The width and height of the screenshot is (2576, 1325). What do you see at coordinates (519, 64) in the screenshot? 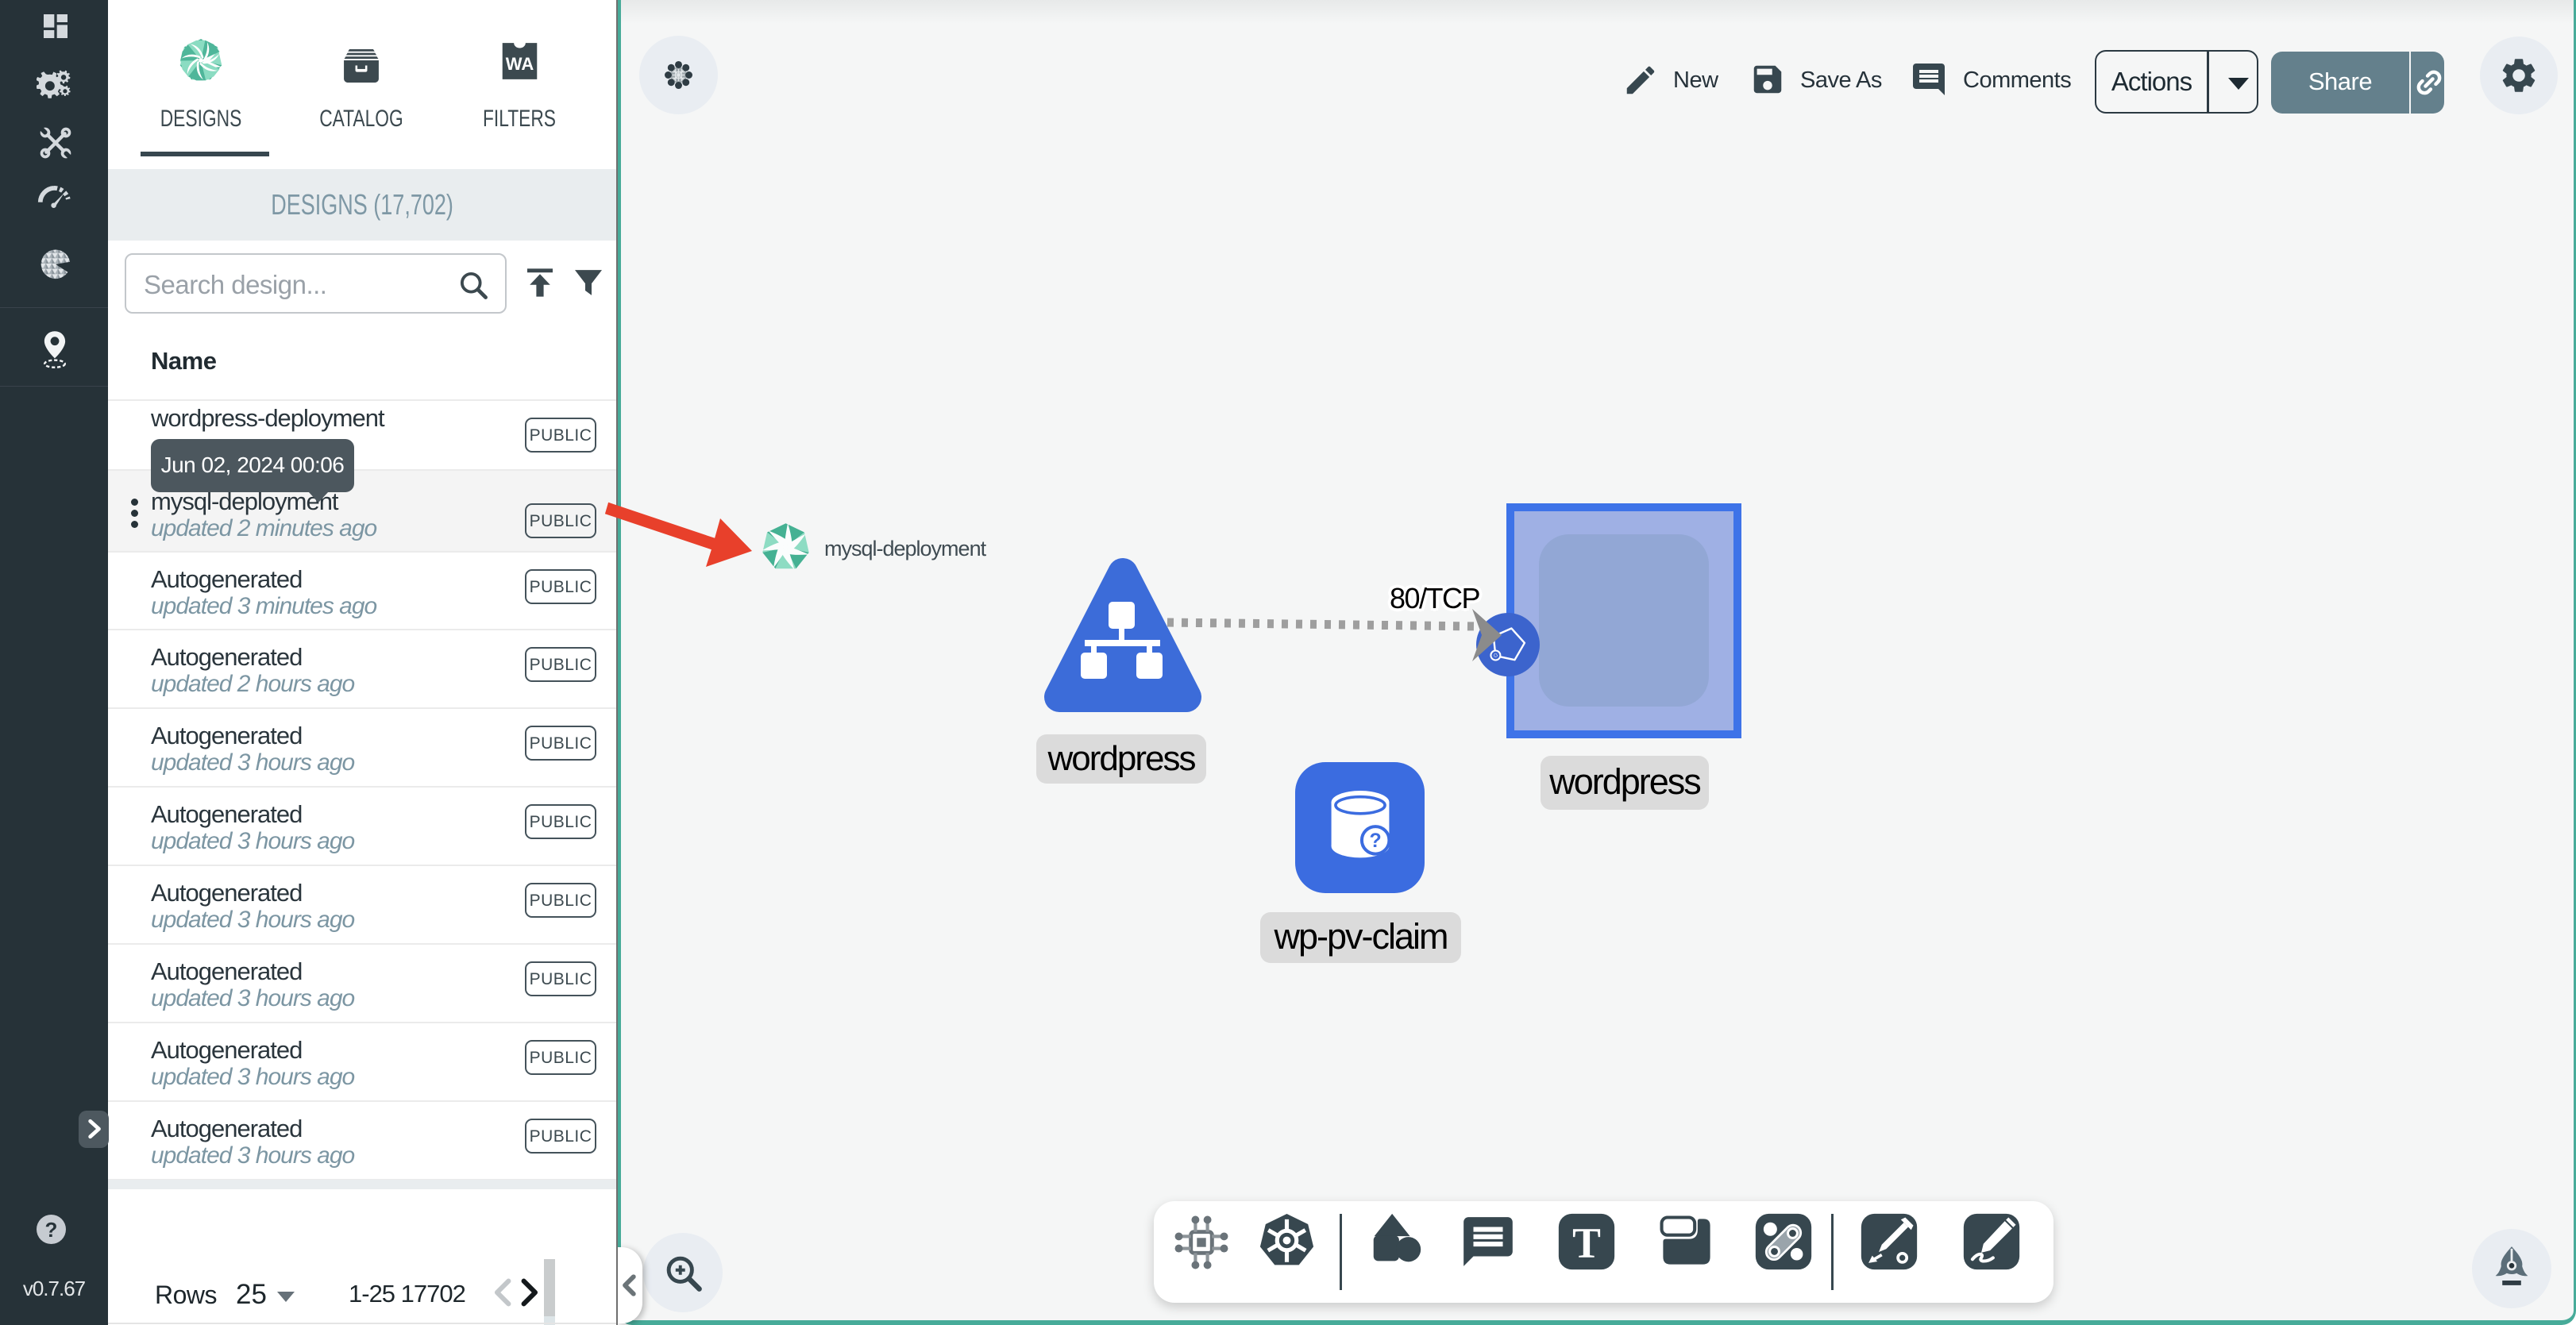
I see `svg-text: WA` at bounding box center [519, 64].